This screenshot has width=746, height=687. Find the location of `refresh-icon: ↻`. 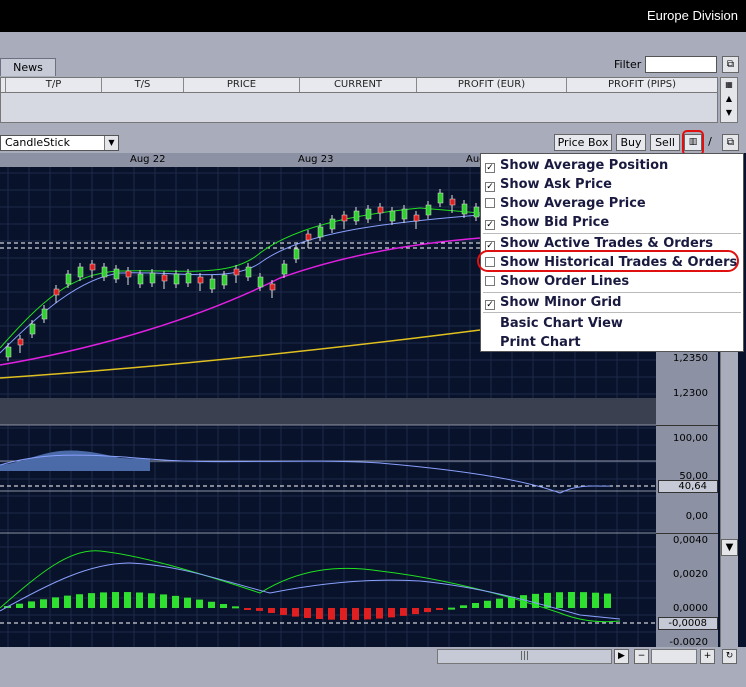

refresh-icon: ↻ is located at coordinates (729, 656).